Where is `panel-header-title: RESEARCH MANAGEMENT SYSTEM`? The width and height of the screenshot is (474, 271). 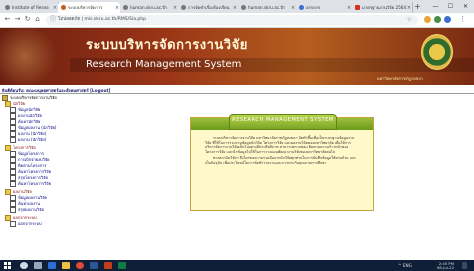 panel-header-title: RESEARCH MANAGEMENT SYSTEM is located at coordinates (283, 120).